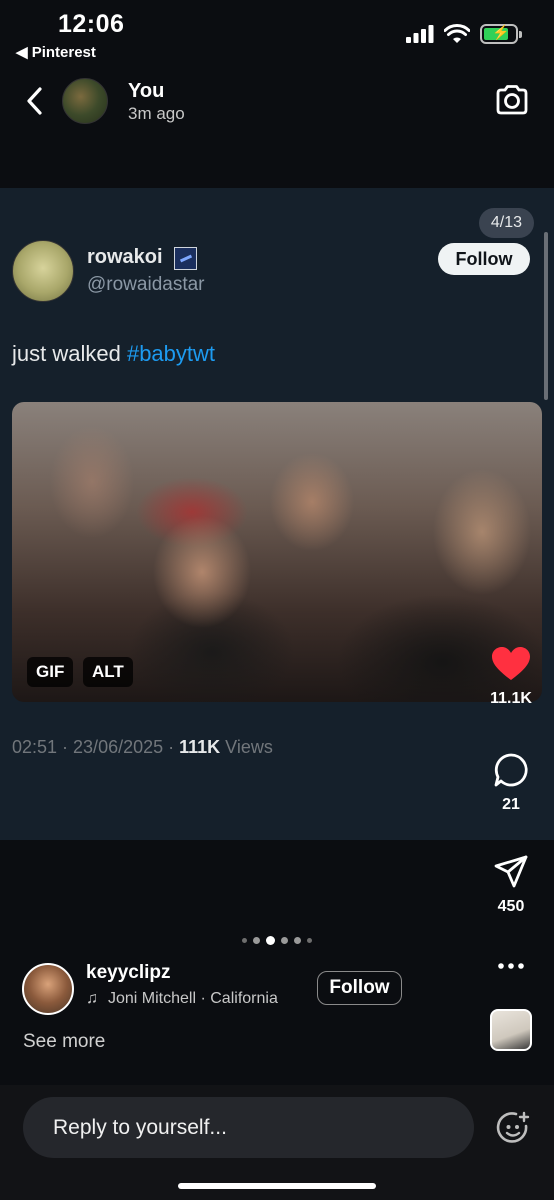  What do you see at coordinates (501, 34) in the screenshot?
I see `battery-charging-icon: ⚡` at bounding box center [501, 34].